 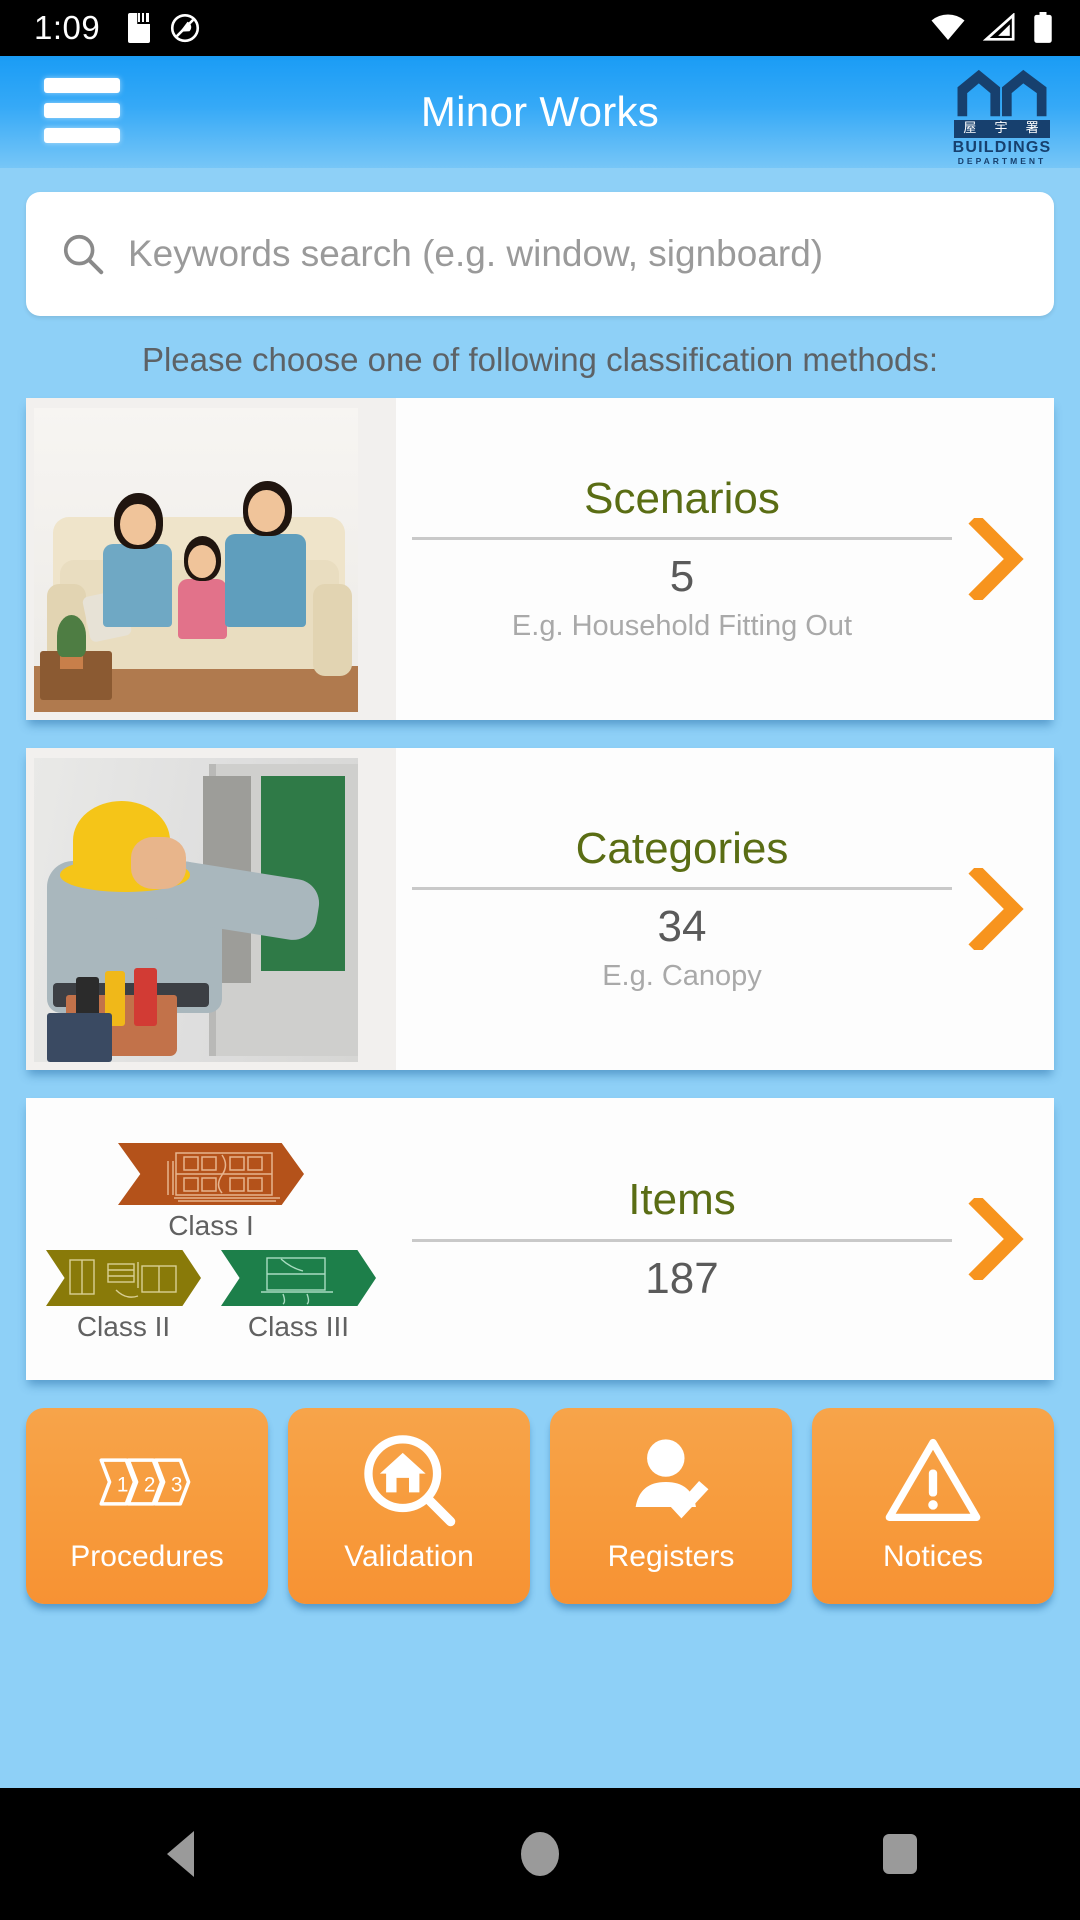 What do you see at coordinates (682, 1200) in the screenshot?
I see `items-title: Items` at bounding box center [682, 1200].